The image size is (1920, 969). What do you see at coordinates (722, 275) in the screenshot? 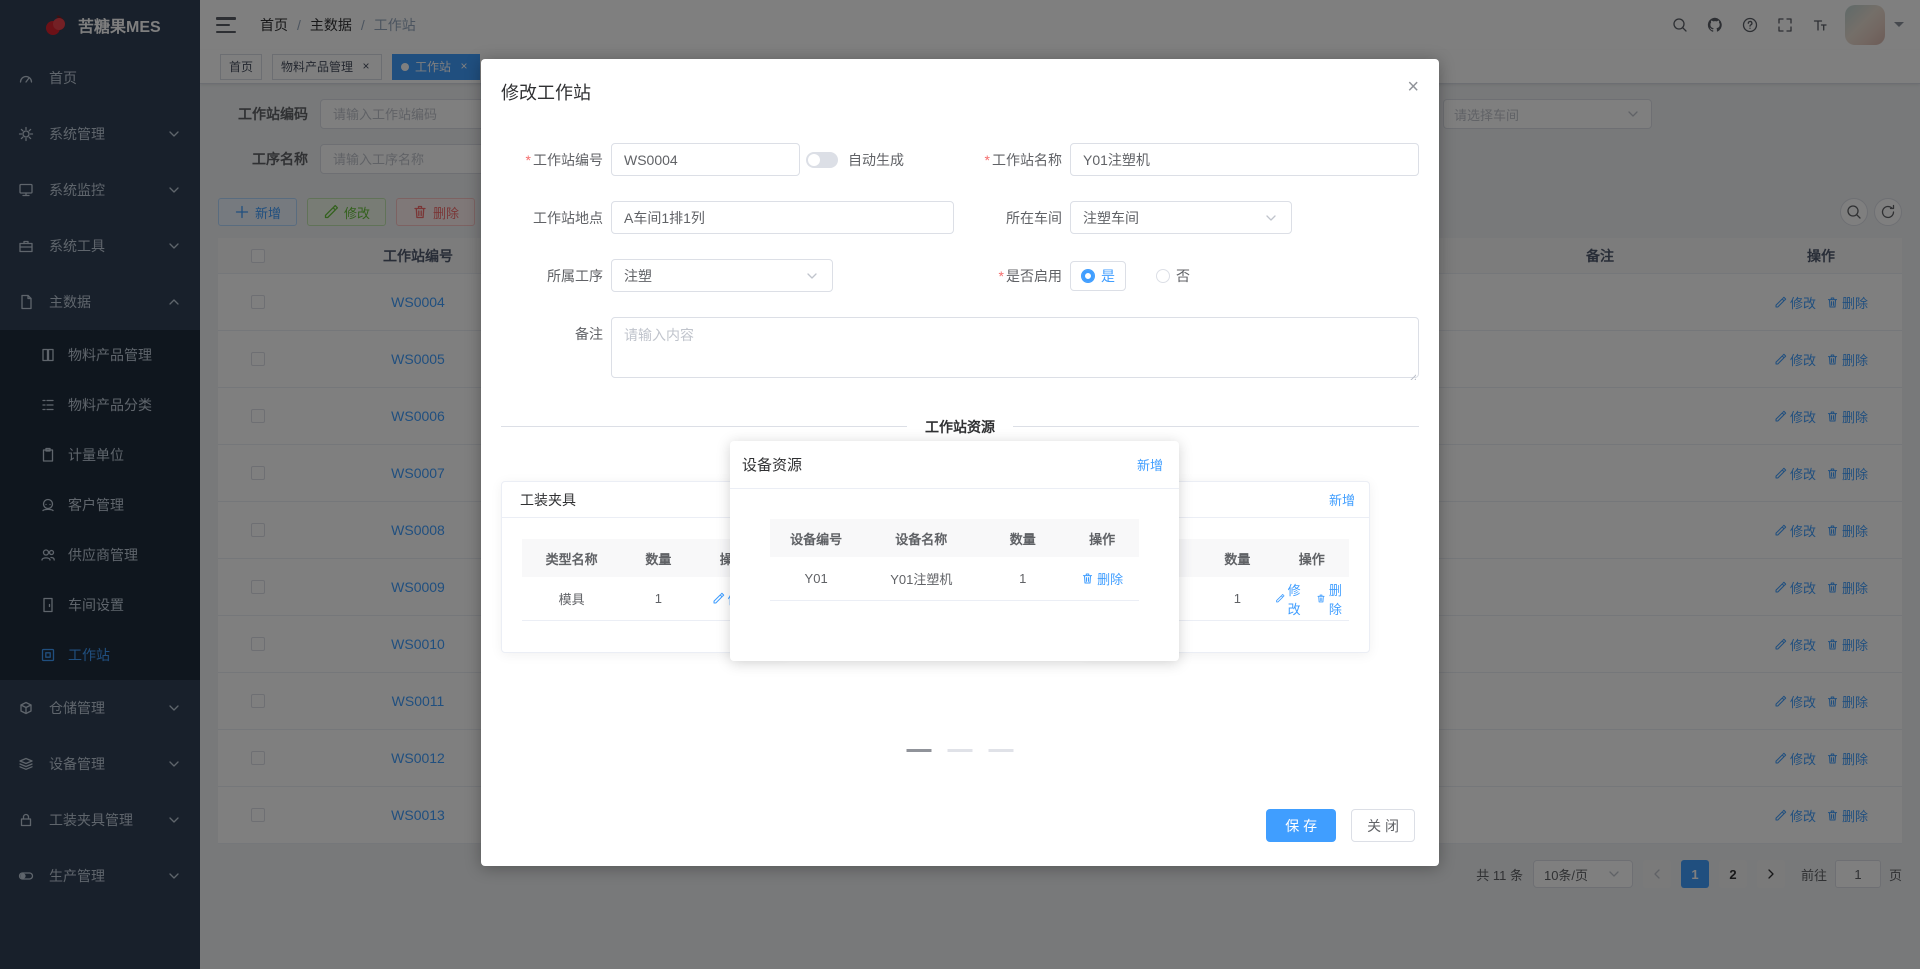
I see `process-select: 注塑` at bounding box center [722, 275].